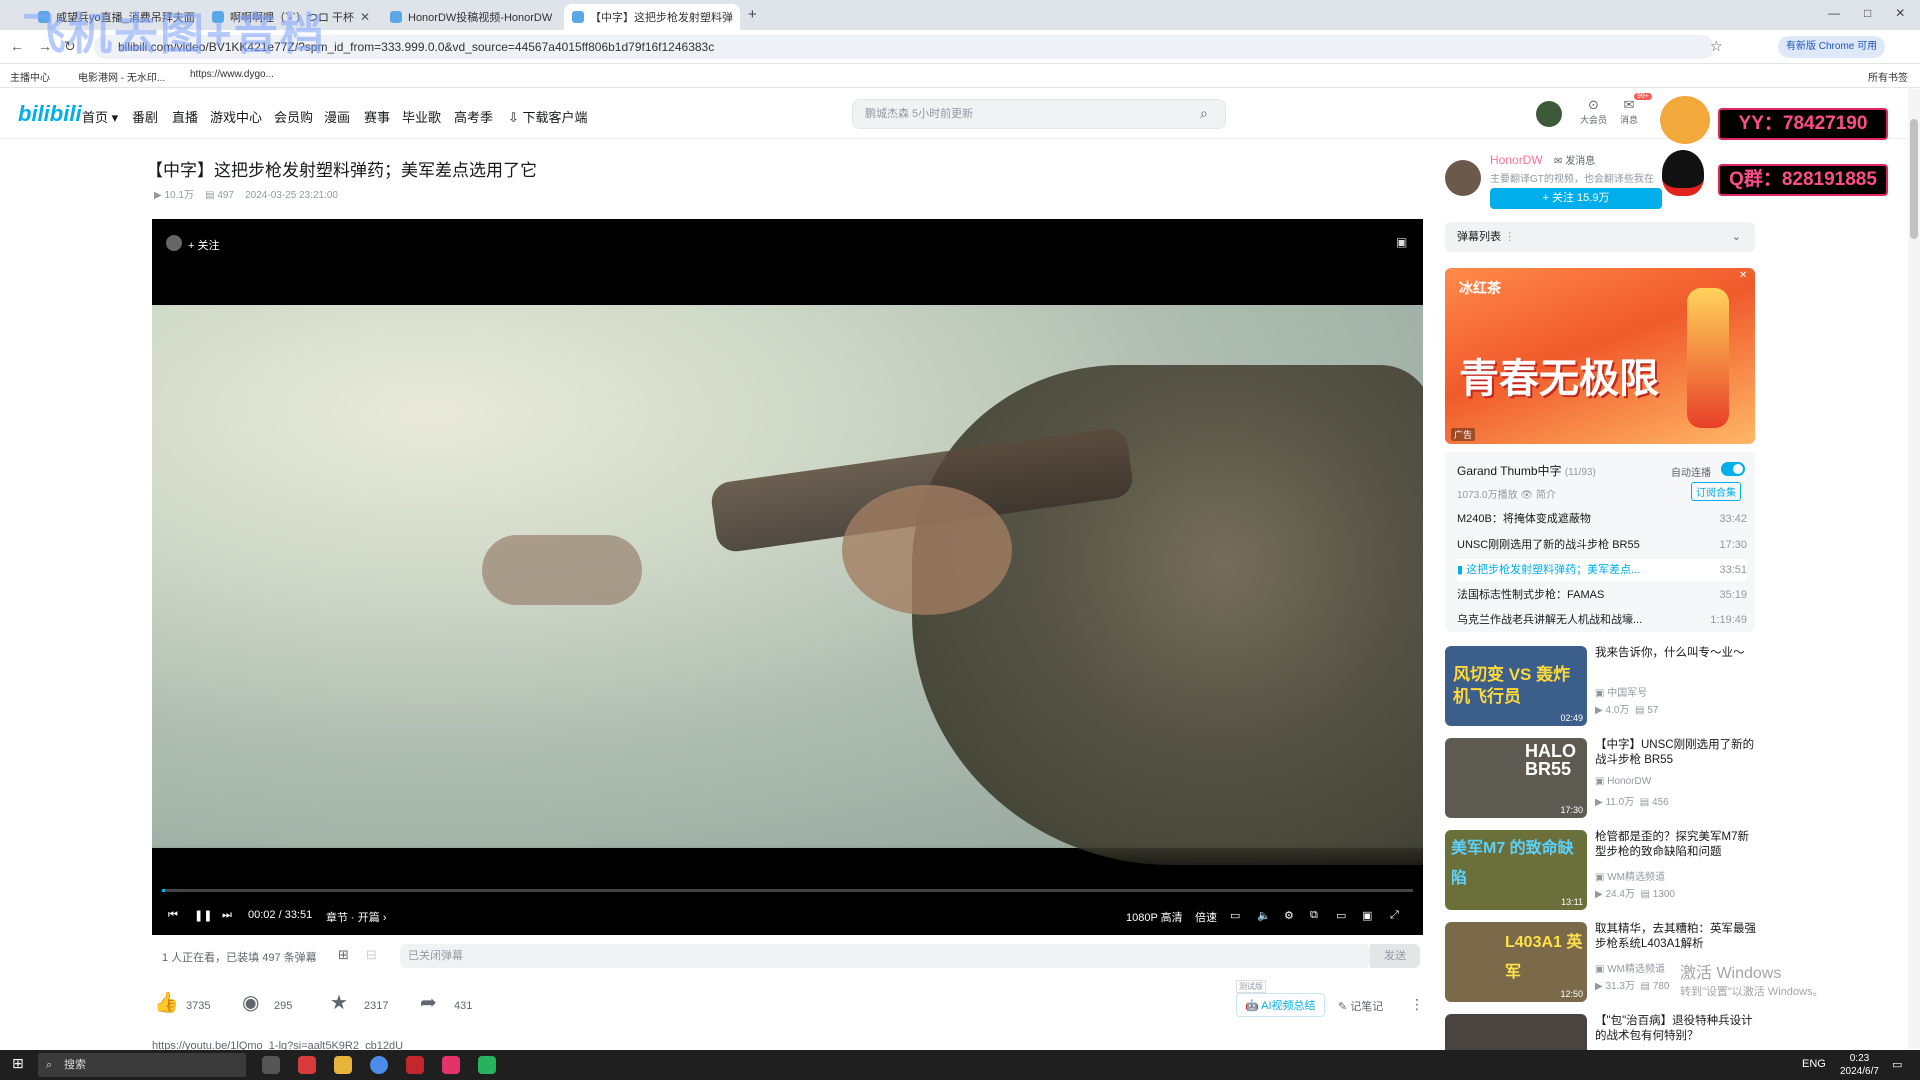 This screenshot has width=1920, height=1080. I want to click on subscribe-playlist-button: 订阅合集, so click(1716, 491).